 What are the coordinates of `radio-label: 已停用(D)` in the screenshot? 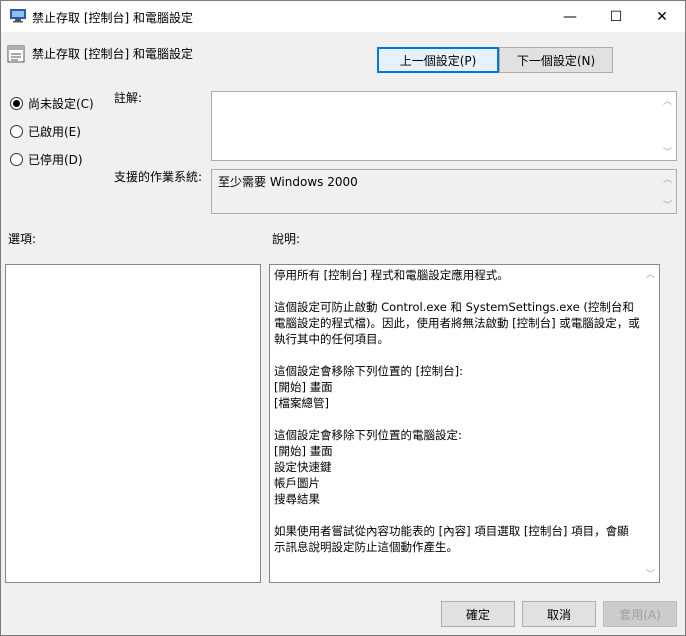 It's located at (55, 160).